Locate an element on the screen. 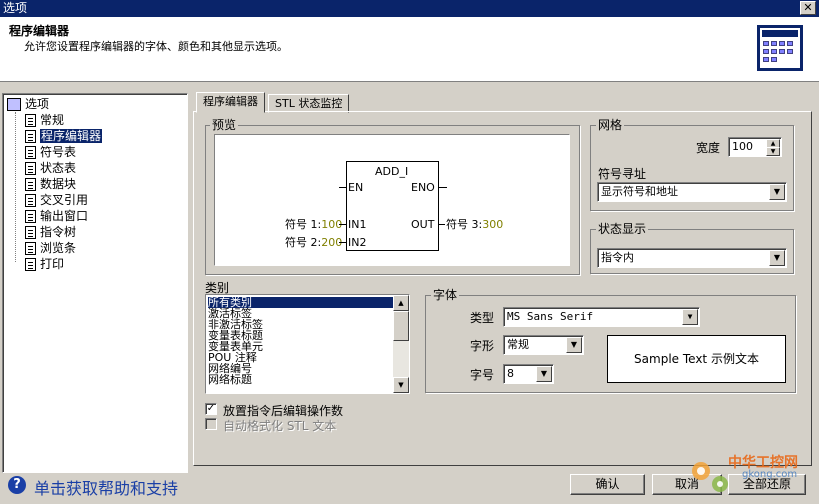  in2-pin: IN2 is located at coordinates (357, 242).